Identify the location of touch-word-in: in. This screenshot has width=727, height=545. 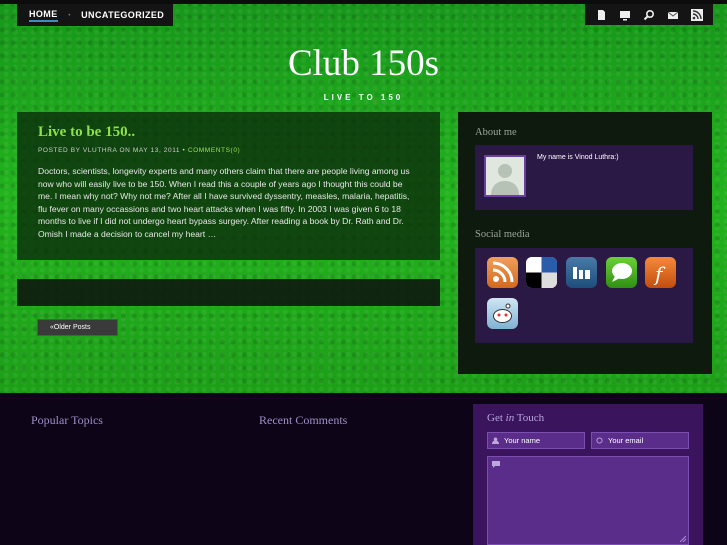
(510, 418).